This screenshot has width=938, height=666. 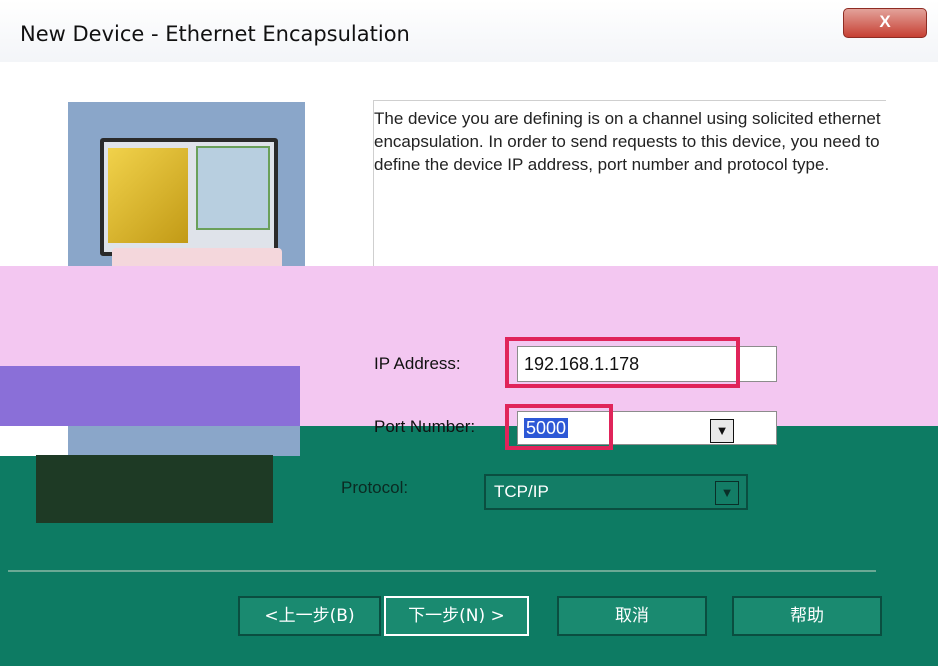 I want to click on close-button: X, so click(x=885, y=23).